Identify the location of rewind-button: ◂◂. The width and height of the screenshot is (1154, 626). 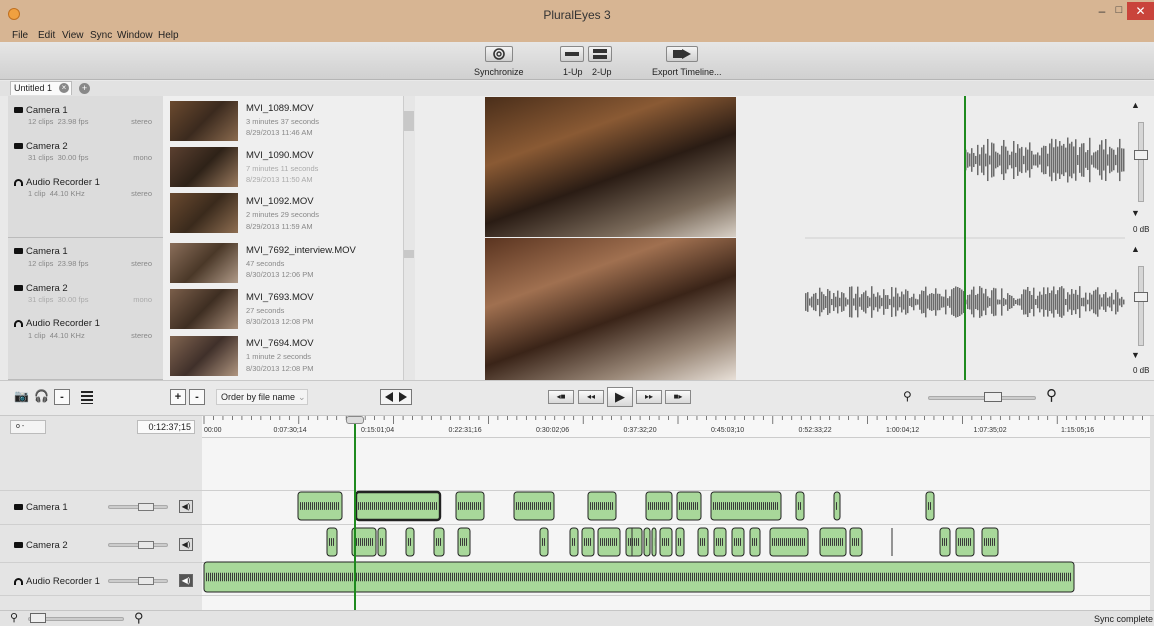
(591, 397).